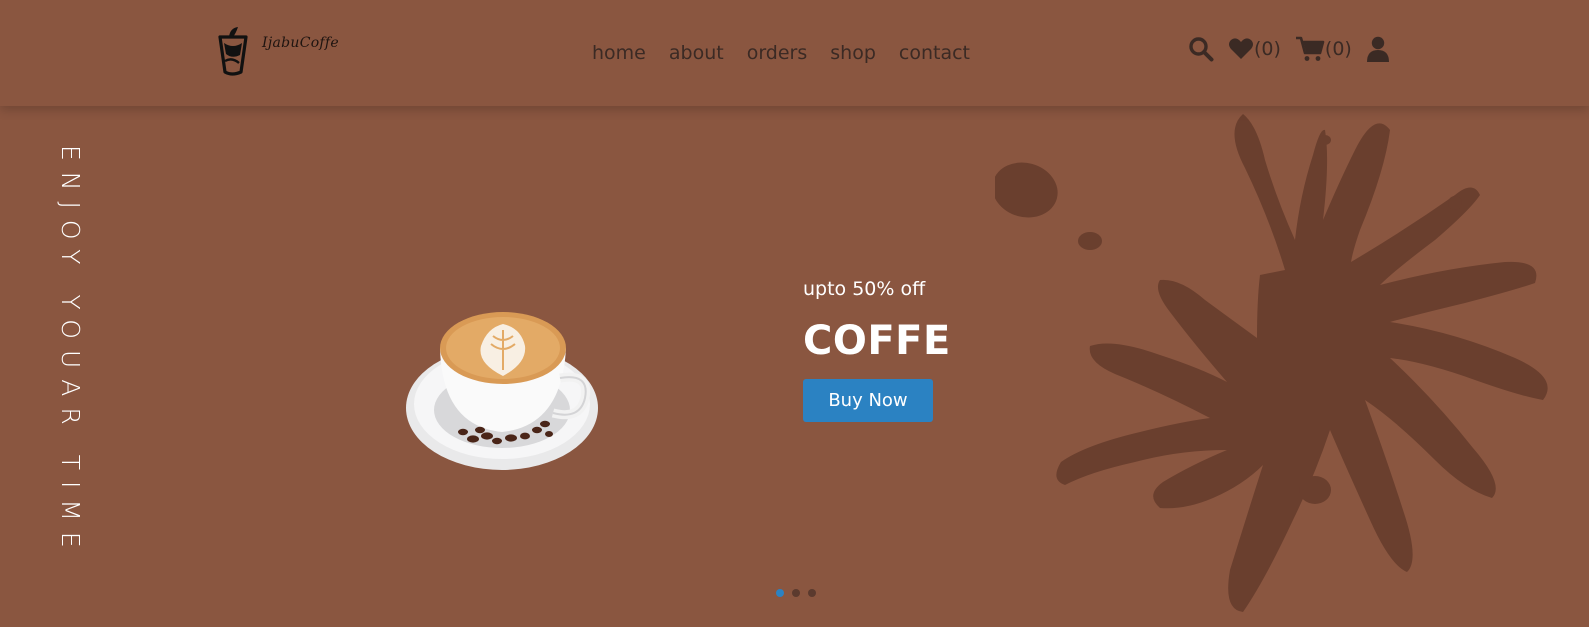 The height and width of the screenshot is (627, 1589). What do you see at coordinates (868, 400) in the screenshot?
I see `buy-now-button: Buy Now` at bounding box center [868, 400].